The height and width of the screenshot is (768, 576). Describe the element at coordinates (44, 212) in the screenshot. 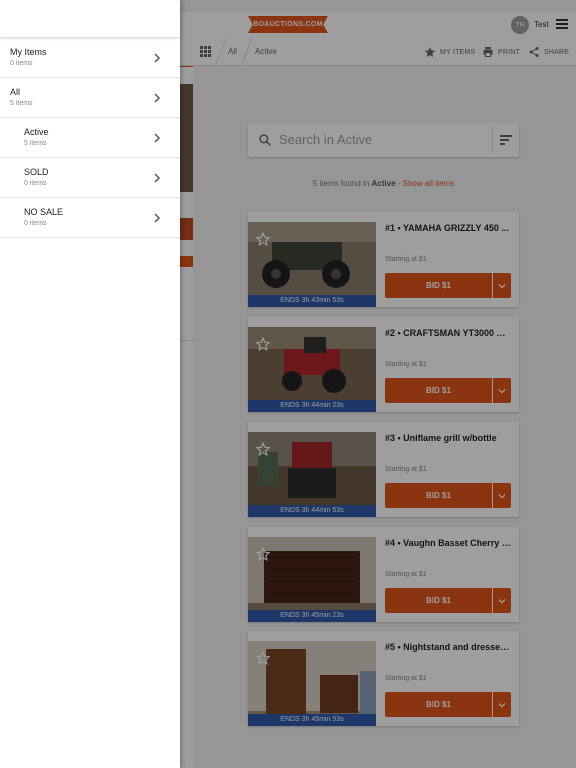

I see `drawer-item-label: NO SALE` at that location.